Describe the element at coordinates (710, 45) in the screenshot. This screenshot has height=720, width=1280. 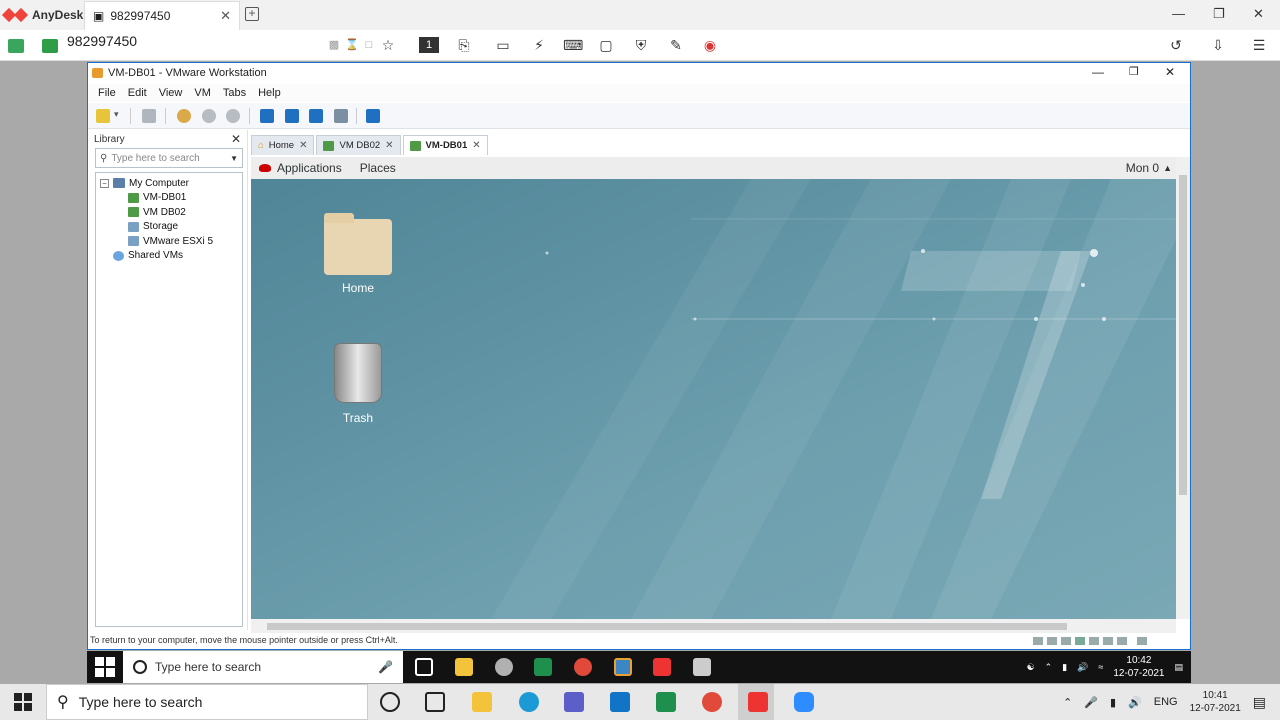
I see `record-icon: ◉` at that location.